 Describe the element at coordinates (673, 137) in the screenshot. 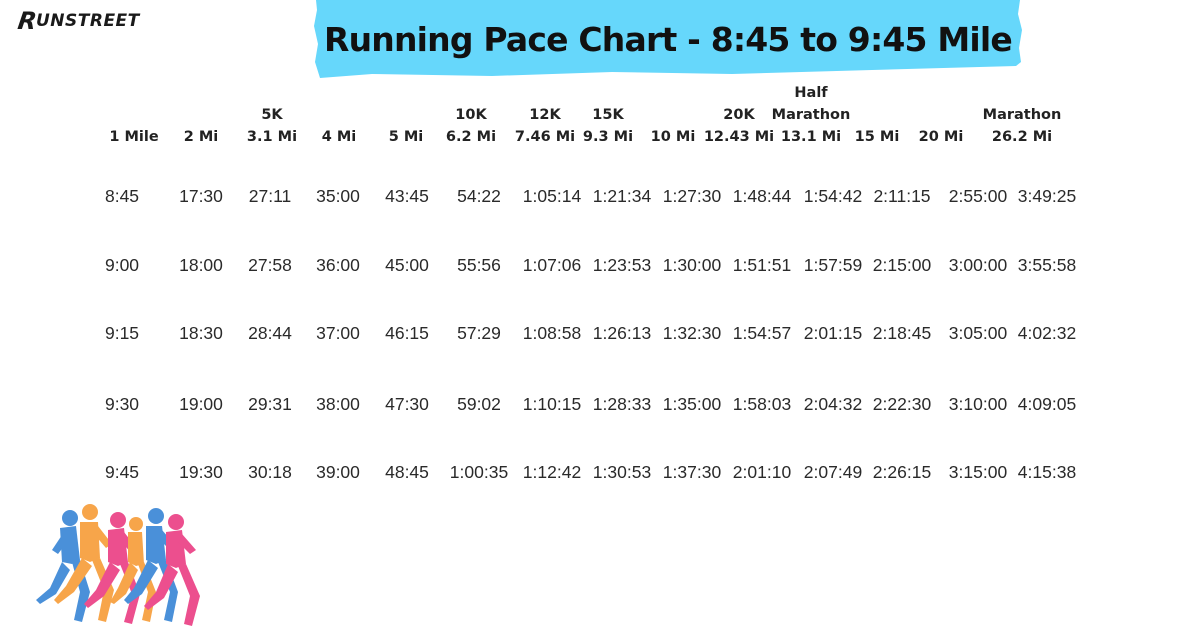

I see `column-header-8-line-0: 10 Mi` at that location.